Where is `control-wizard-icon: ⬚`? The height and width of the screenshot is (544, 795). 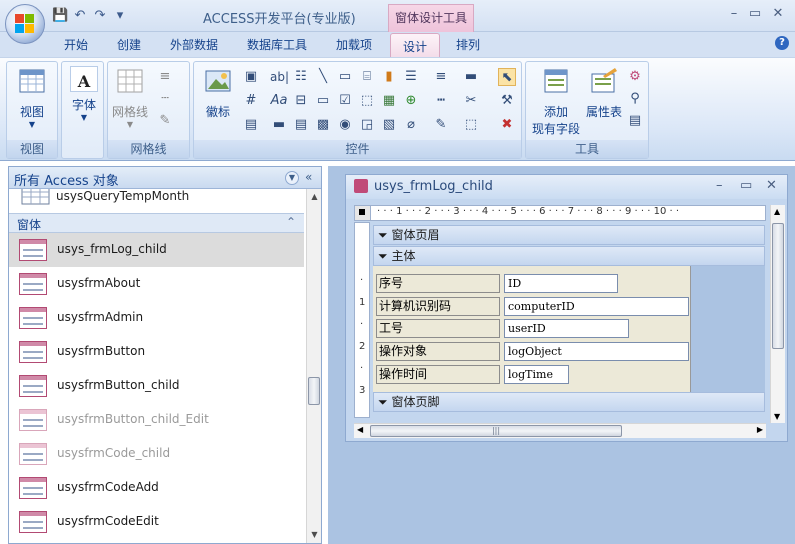
control-wizard-icon: ⬚ is located at coordinates (471, 125).